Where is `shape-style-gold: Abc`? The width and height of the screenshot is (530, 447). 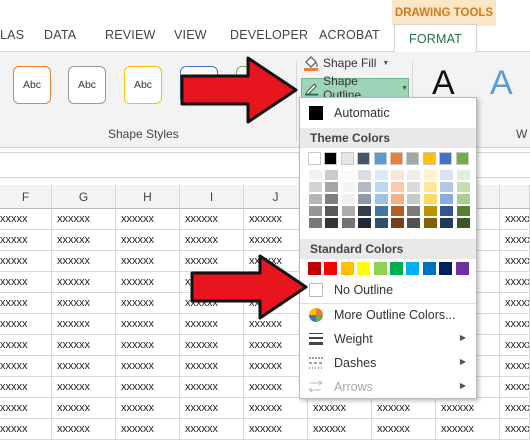 shape-style-gold: Abc is located at coordinates (143, 85).